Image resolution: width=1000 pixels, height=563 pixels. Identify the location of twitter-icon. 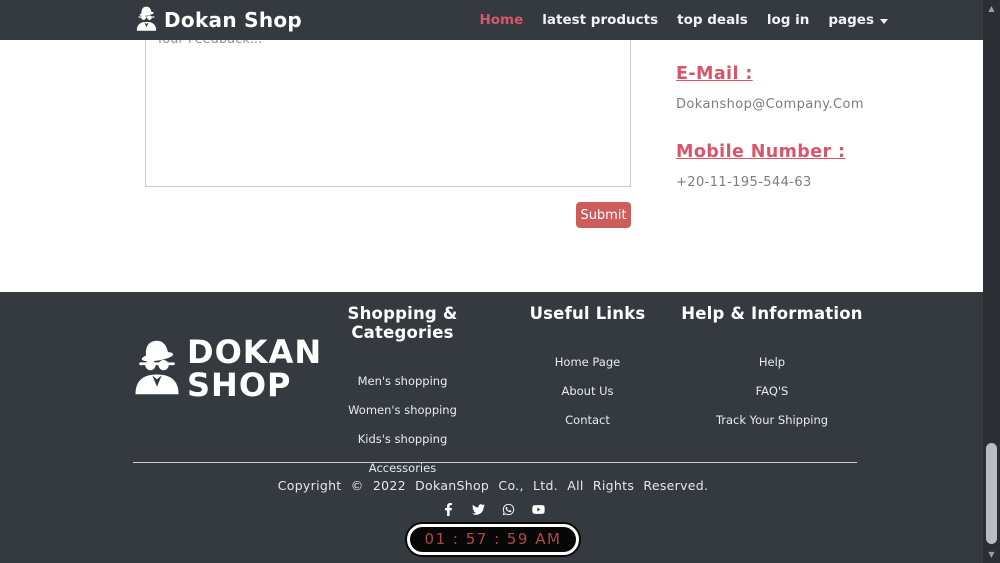
(478, 509).